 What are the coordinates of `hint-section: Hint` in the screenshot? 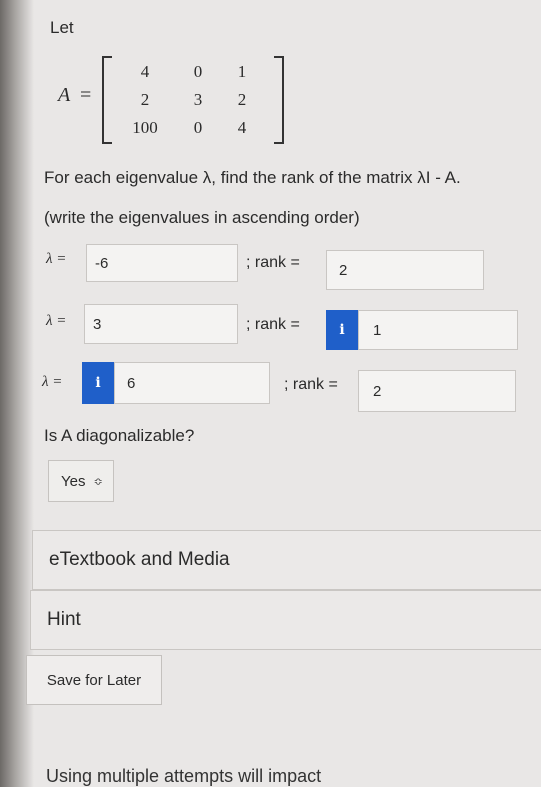 It's located at (285, 620).